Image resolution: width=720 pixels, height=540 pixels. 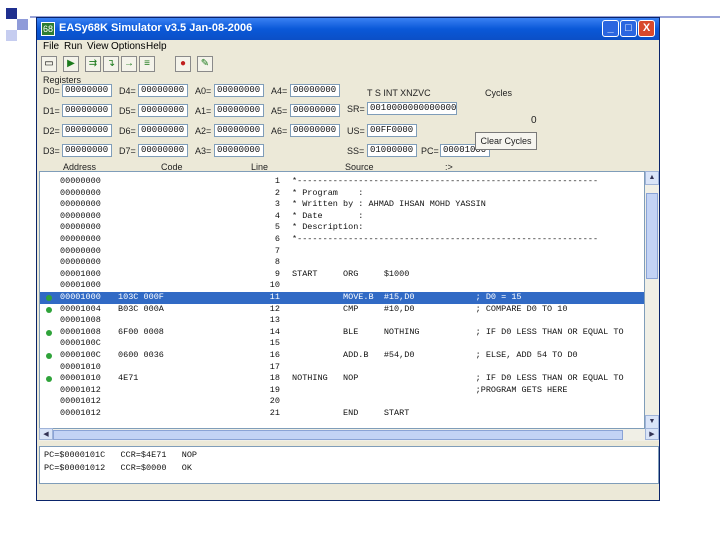 What do you see at coordinates (93, 64) in the screenshot?
I see `step-over-icon: ⇉` at bounding box center [93, 64].